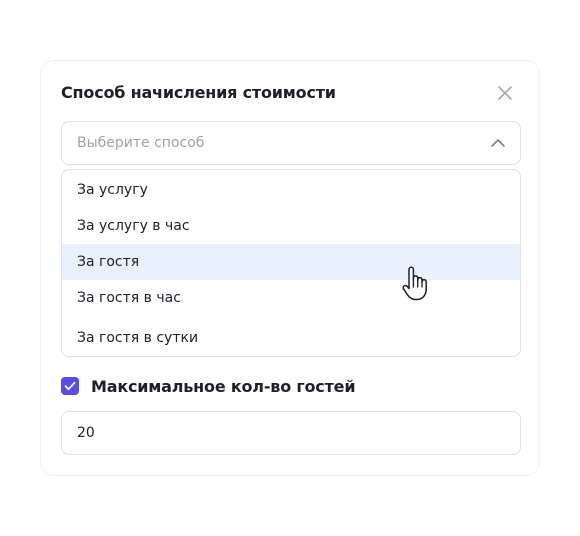 The image size is (580, 536). What do you see at coordinates (291, 338) in the screenshot?
I see `dropdown-option-per-guest-day: За гостя в сутки` at bounding box center [291, 338].